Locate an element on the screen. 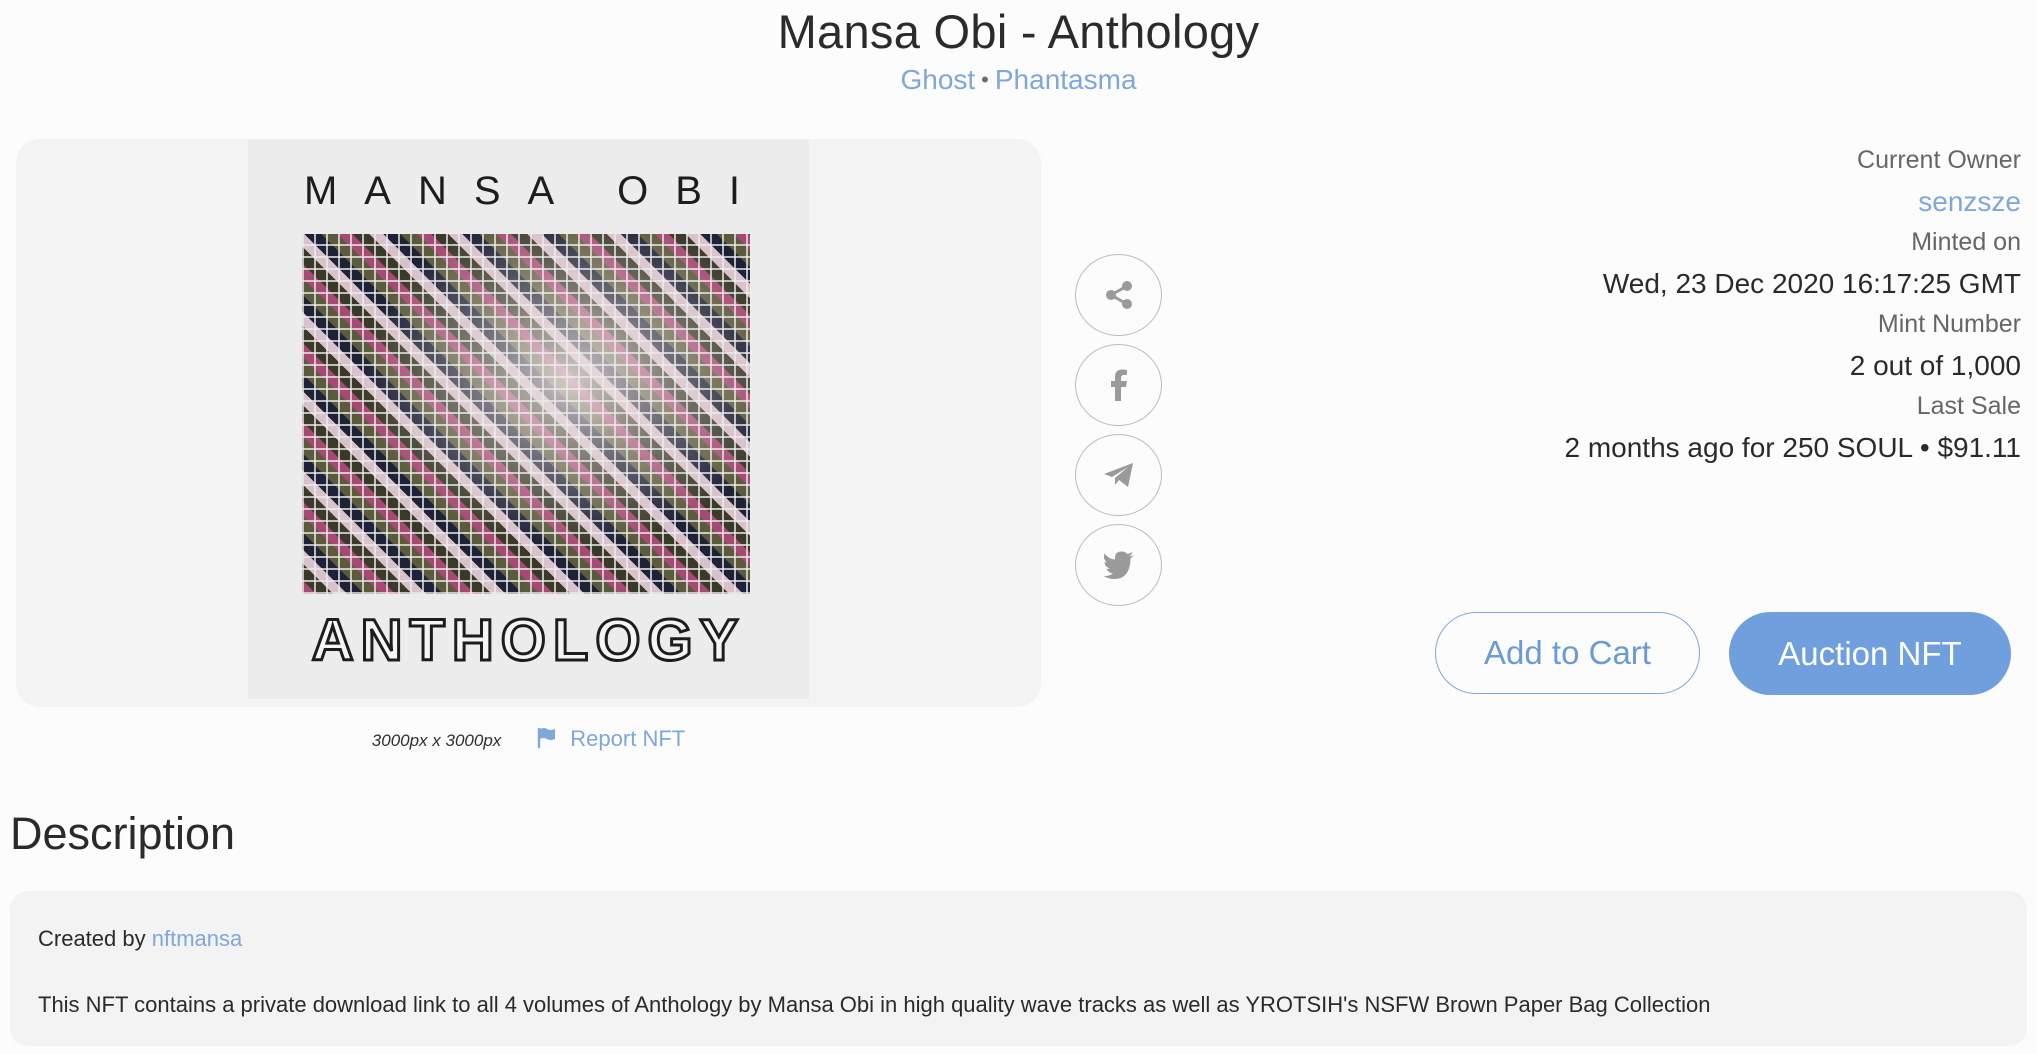  telegram-icon is located at coordinates (1118, 475).